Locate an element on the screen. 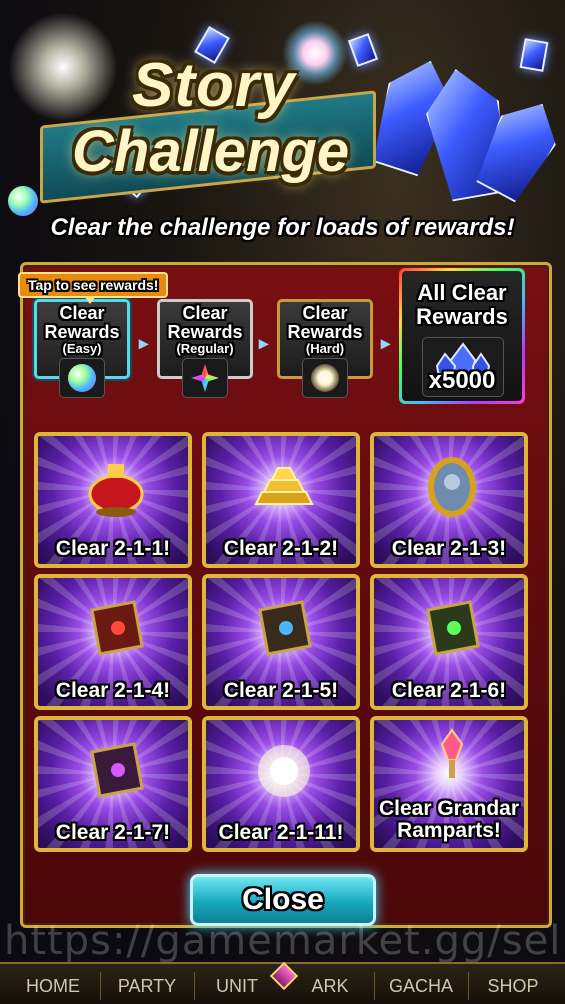 The image size is (565, 1004). reward-card-label: Clear 2-1-7! is located at coordinates (113, 832).